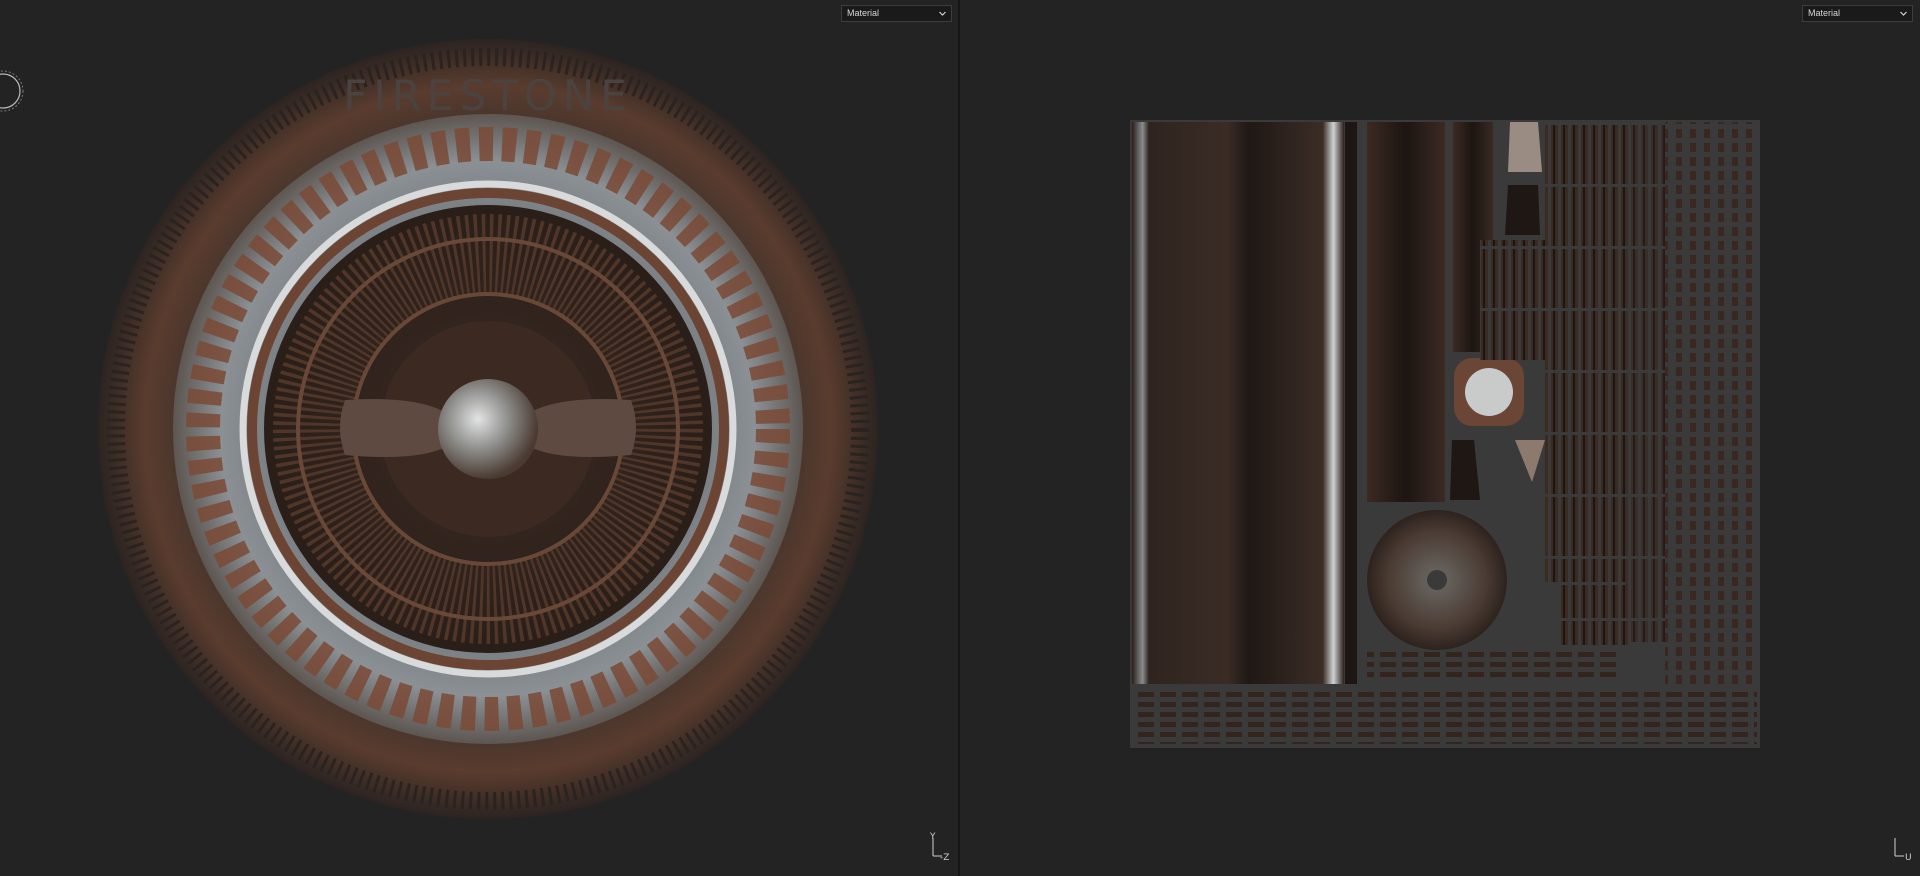  What do you see at coordinates (944, 858) in the screenshot?
I see `gizmo-right-axis-label: -Z` at bounding box center [944, 858].